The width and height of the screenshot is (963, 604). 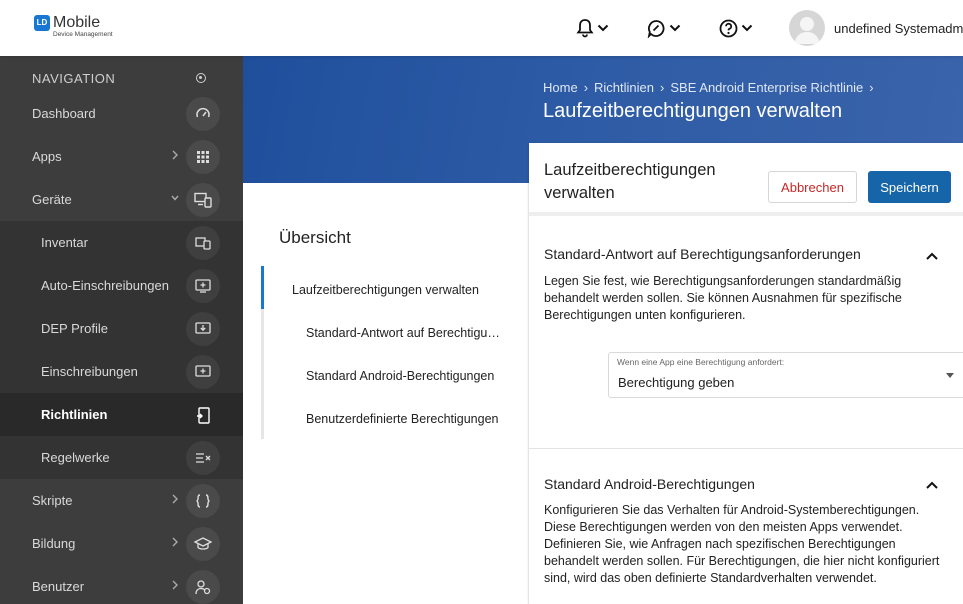 I want to click on user-avatar-icon, so click(x=807, y=30).